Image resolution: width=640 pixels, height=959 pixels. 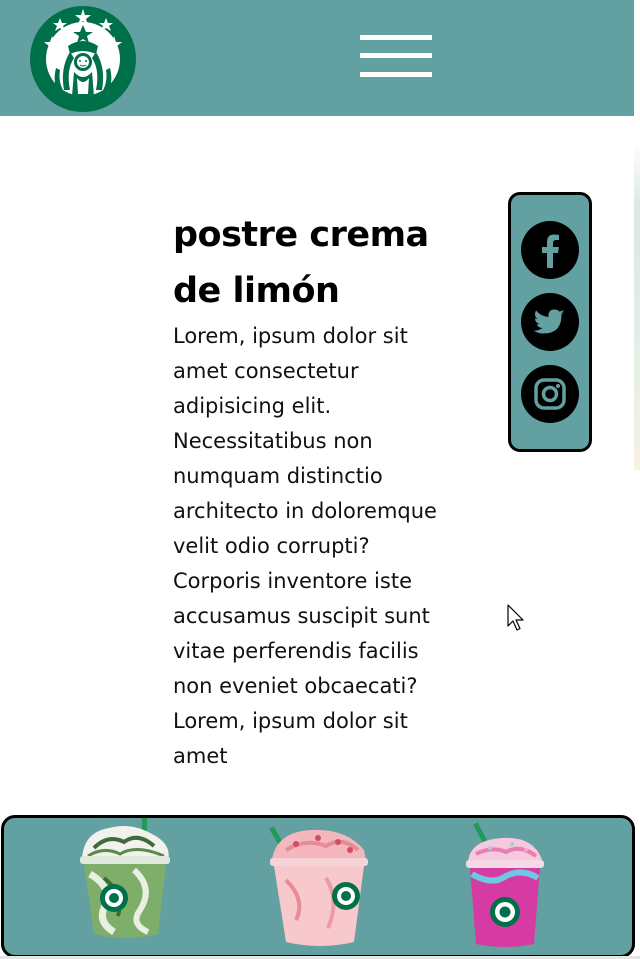 What do you see at coordinates (124, 883) in the screenshot?
I see `matcha-frappuccino-image` at bounding box center [124, 883].